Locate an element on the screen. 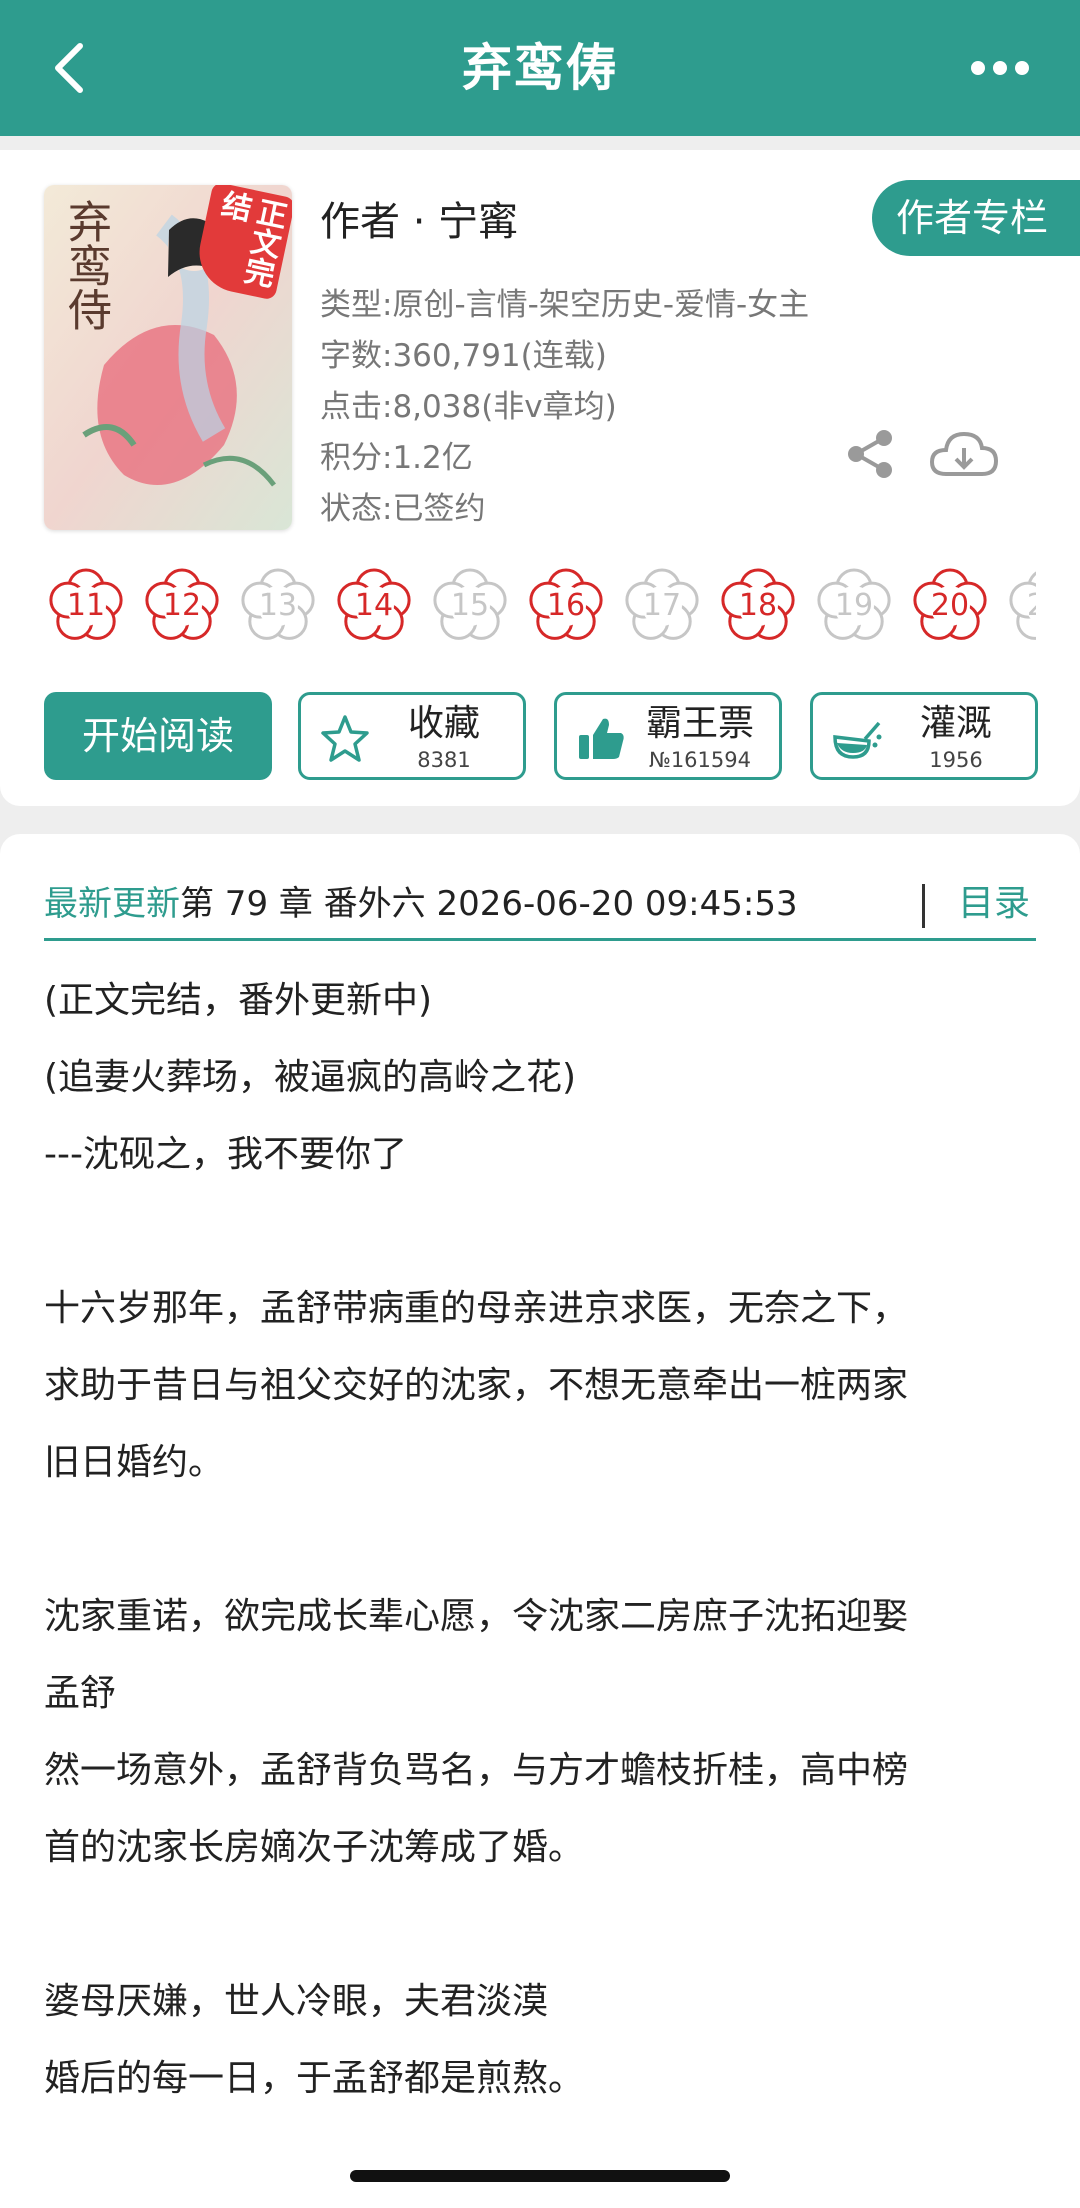  flower-badge: 13 is located at coordinates (278, 606).